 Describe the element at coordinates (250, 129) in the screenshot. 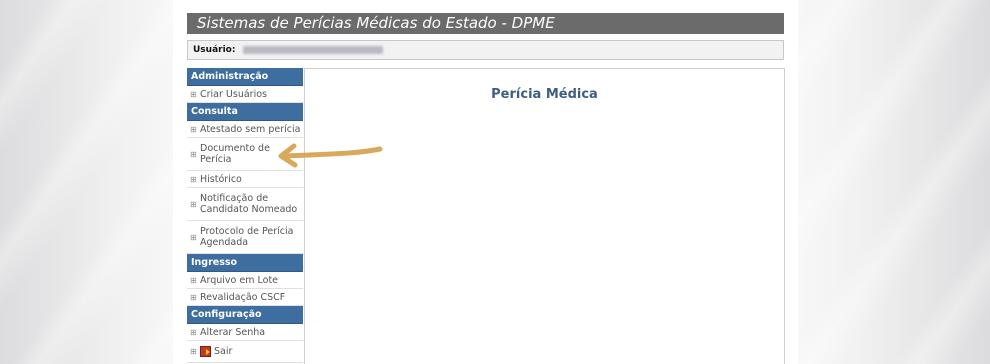

I see `menu-item-label: Atestado sem perícia` at that location.